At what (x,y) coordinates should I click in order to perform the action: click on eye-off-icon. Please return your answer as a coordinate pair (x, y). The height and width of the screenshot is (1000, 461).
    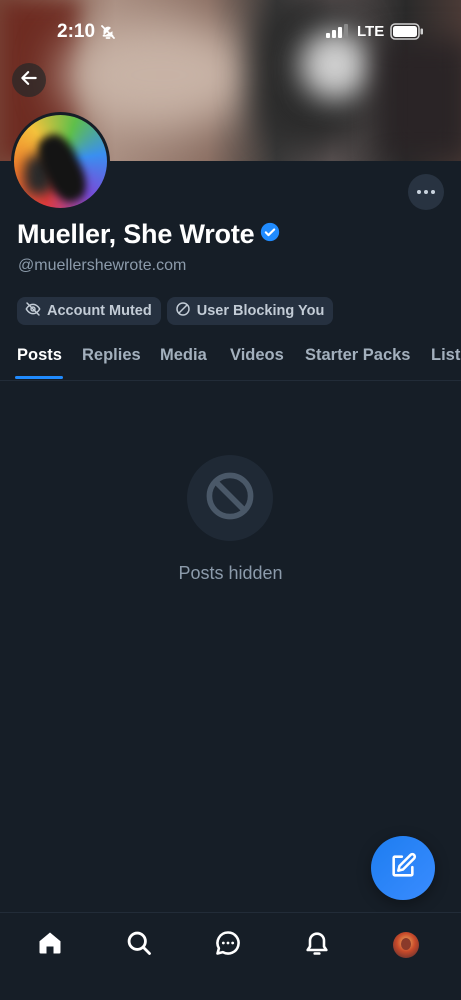
    Looking at the image, I should click on (33, 311).